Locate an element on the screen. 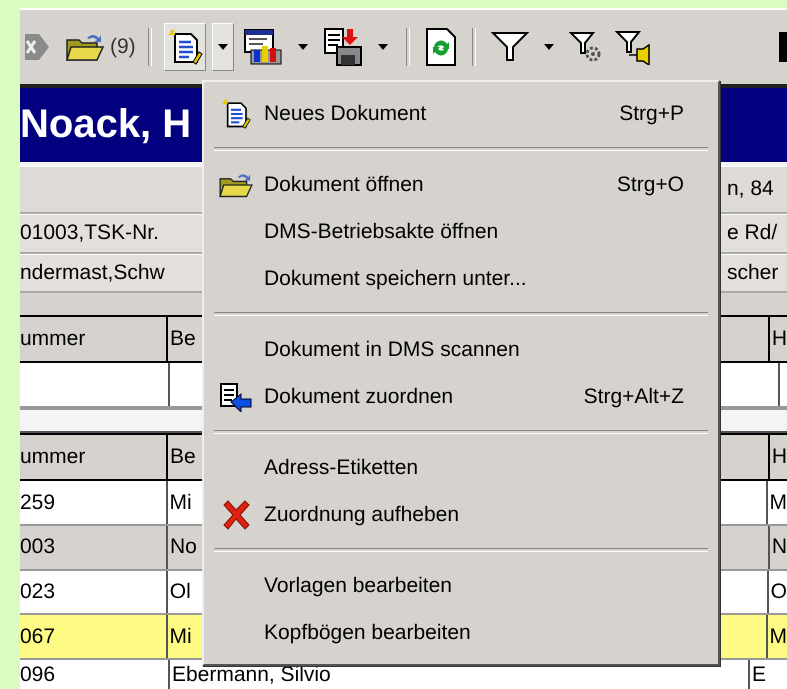  table-cell: 023 is located at coordinates (94, 592).